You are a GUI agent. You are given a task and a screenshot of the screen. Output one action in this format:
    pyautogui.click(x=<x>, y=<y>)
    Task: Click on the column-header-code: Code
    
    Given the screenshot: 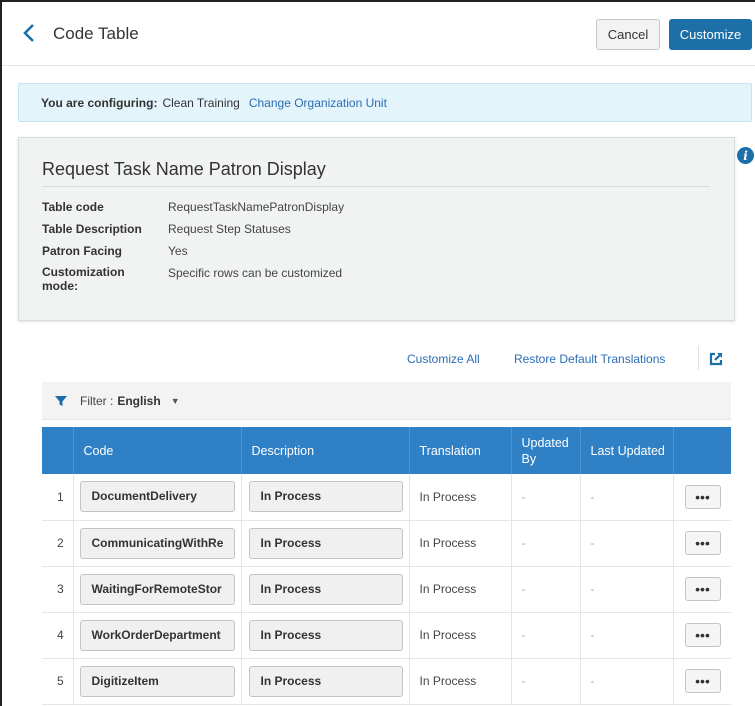 What is the action you would take?
    pyautogui.click(x=157, y=450)
    